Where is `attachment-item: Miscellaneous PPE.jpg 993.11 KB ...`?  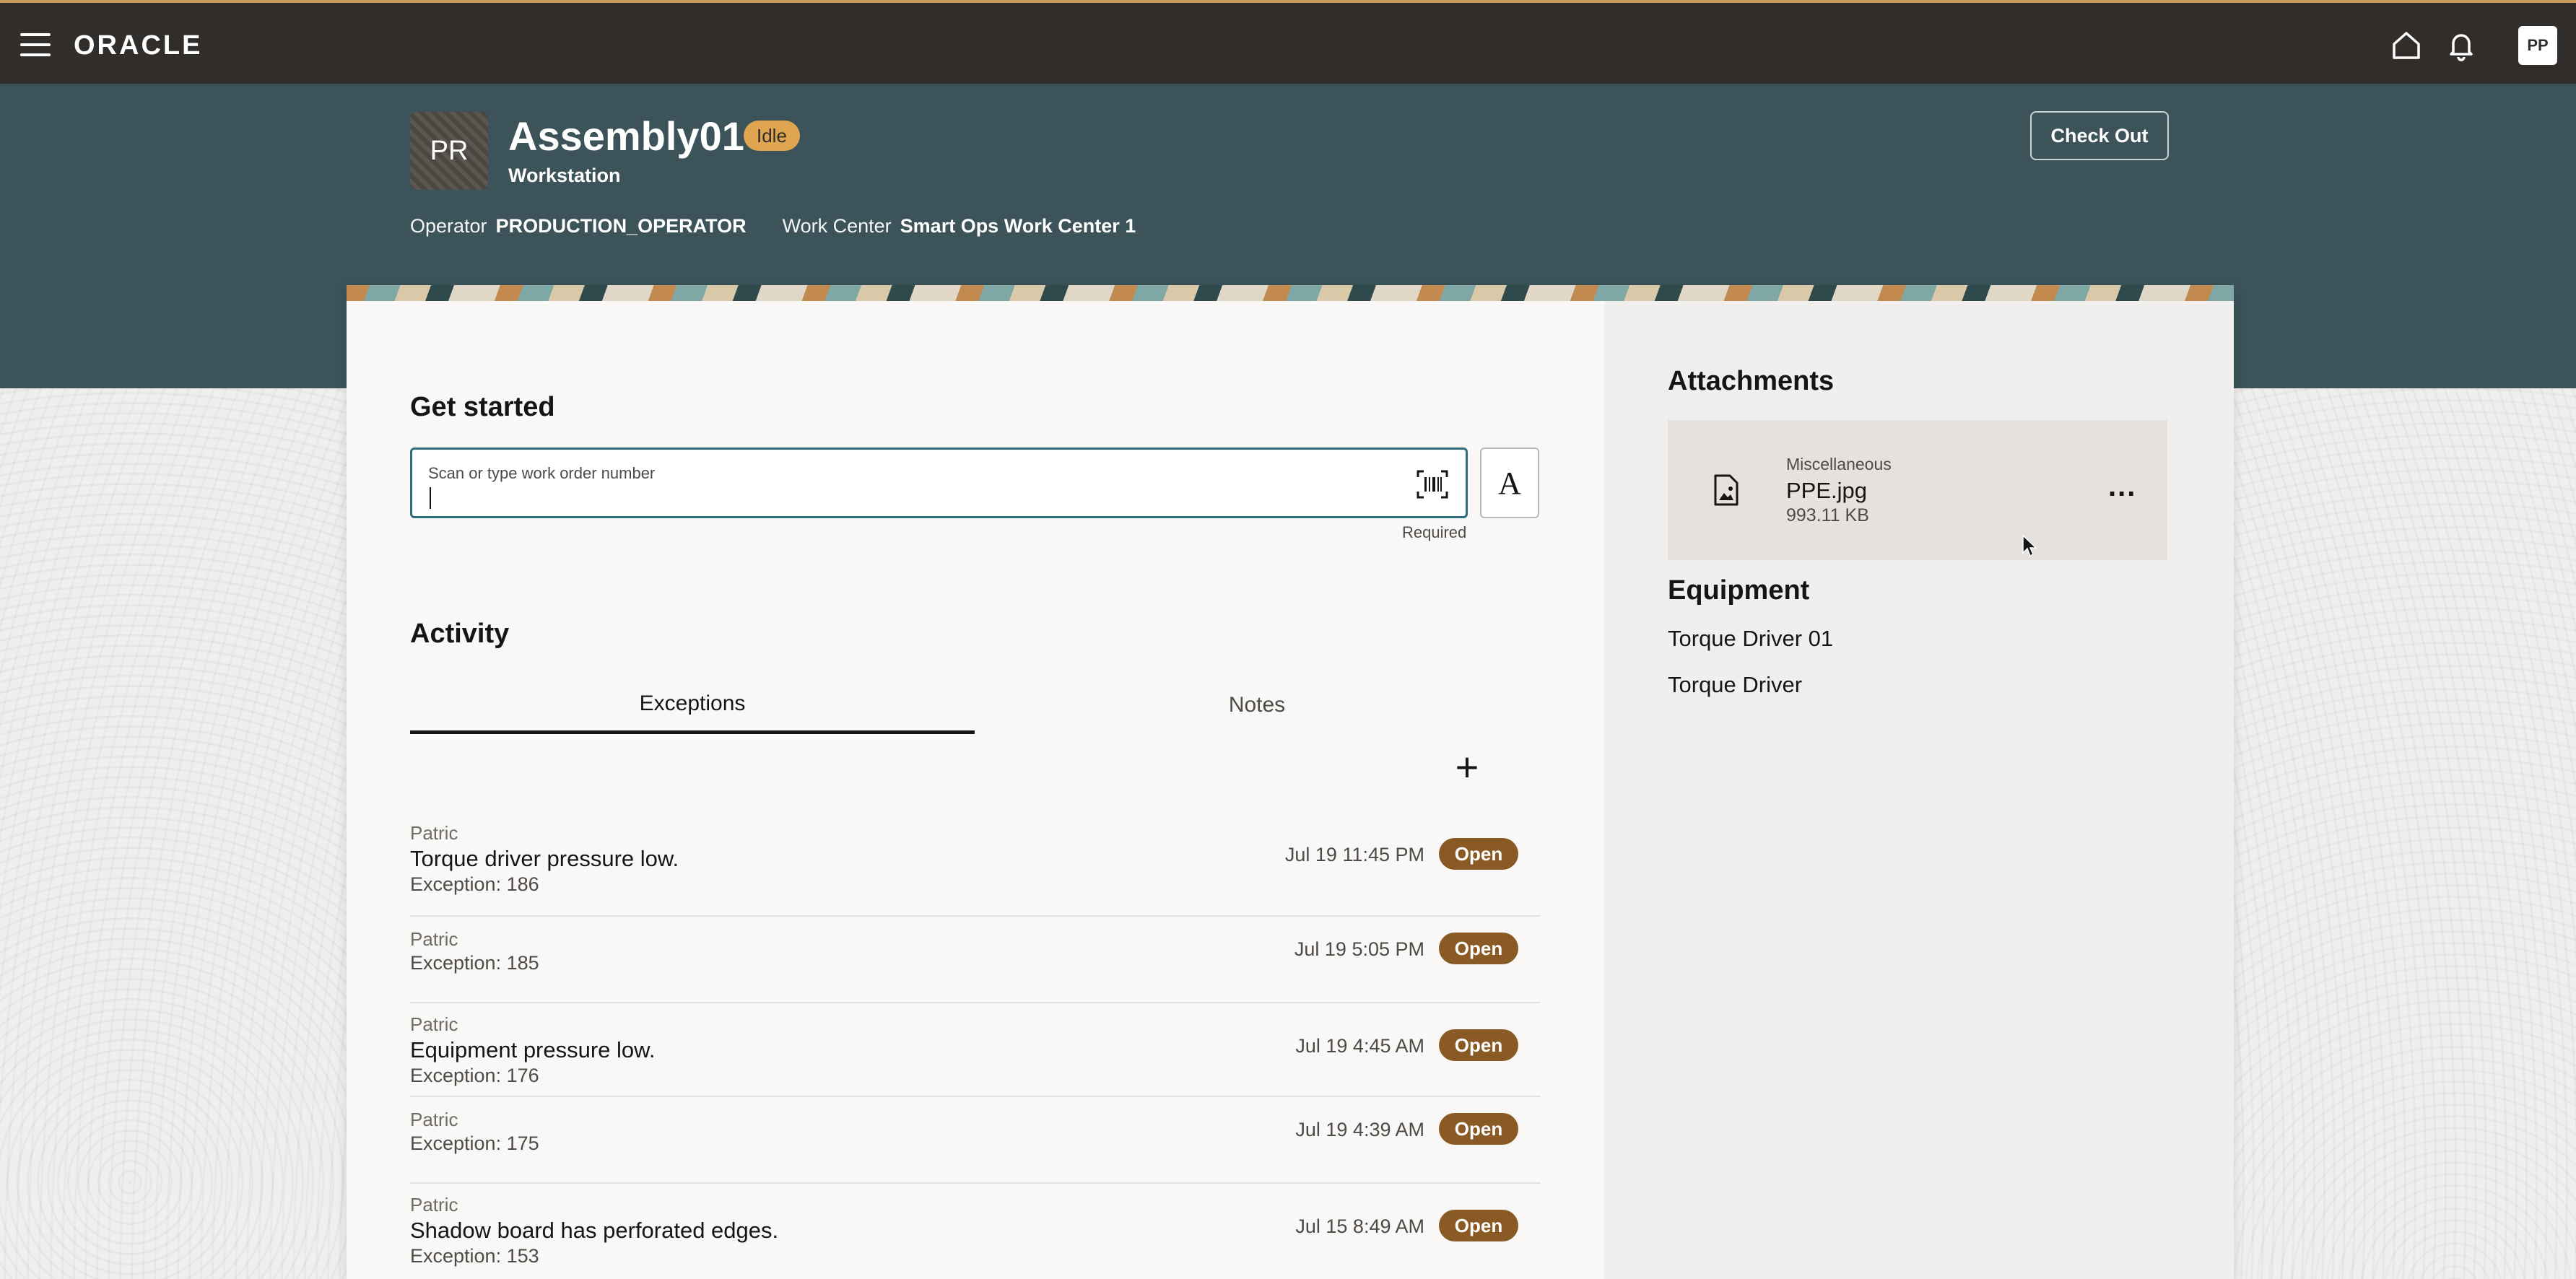 attachment-item: Miscellaneous PPE.jpg 993.11 KB ... is located at coordinates (1917, 490).